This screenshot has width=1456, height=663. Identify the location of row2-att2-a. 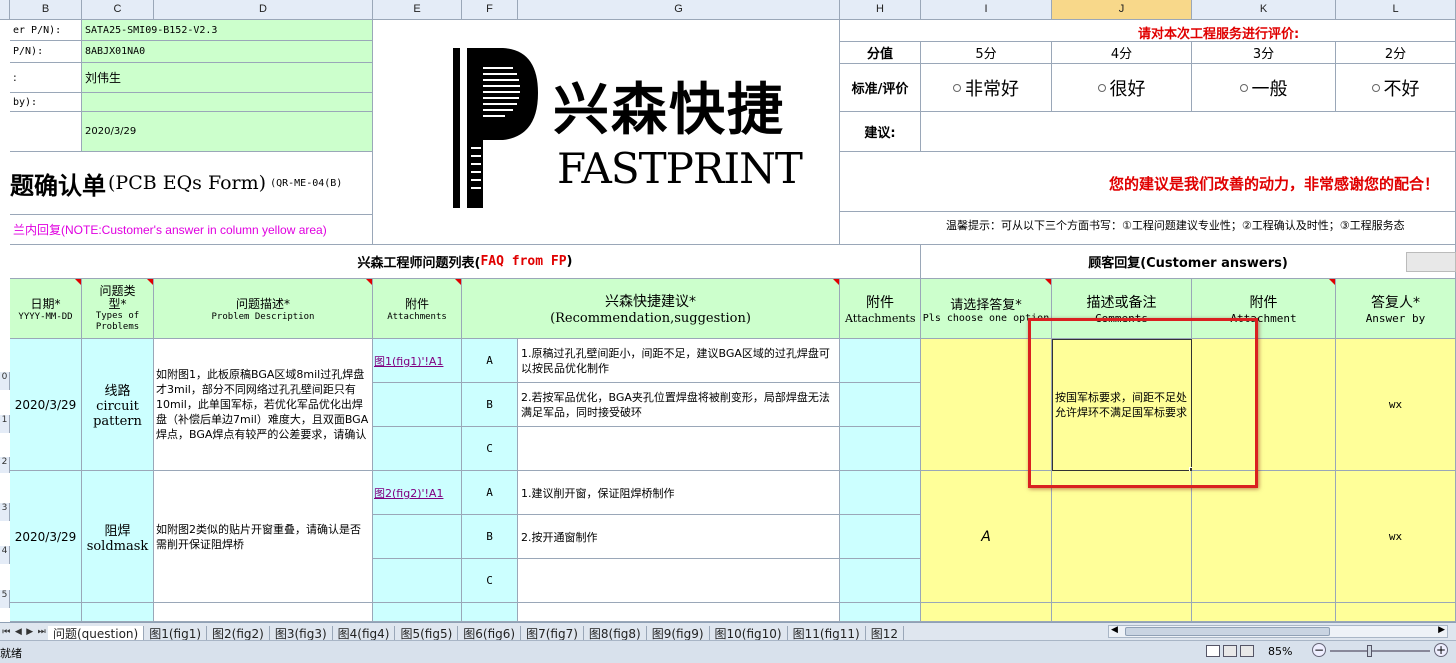
(880, 493).